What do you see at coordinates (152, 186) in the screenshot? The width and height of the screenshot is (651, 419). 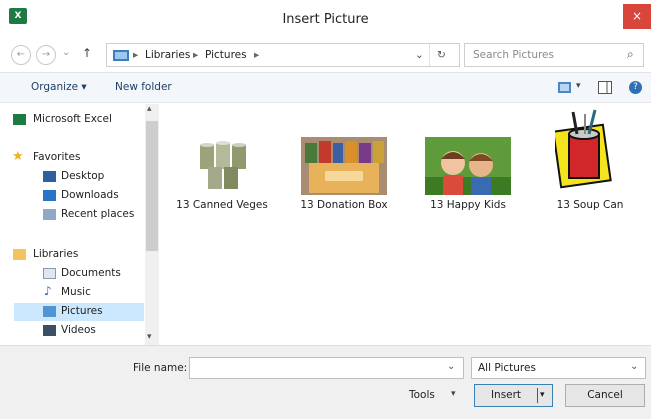 I see `scroll-thumb` at bounding box center [152, 186].